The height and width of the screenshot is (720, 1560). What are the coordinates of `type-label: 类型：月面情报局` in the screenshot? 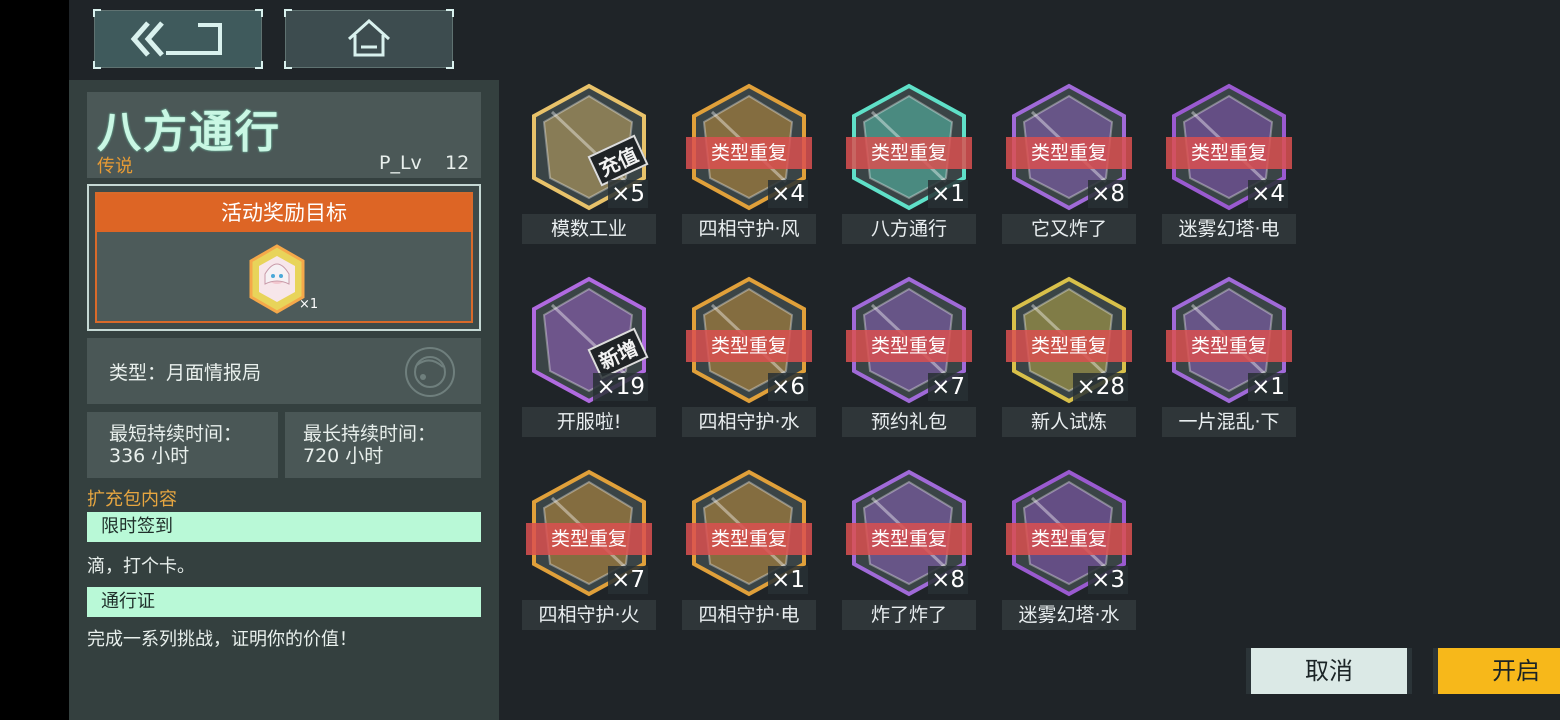 It's located at (185, 373).